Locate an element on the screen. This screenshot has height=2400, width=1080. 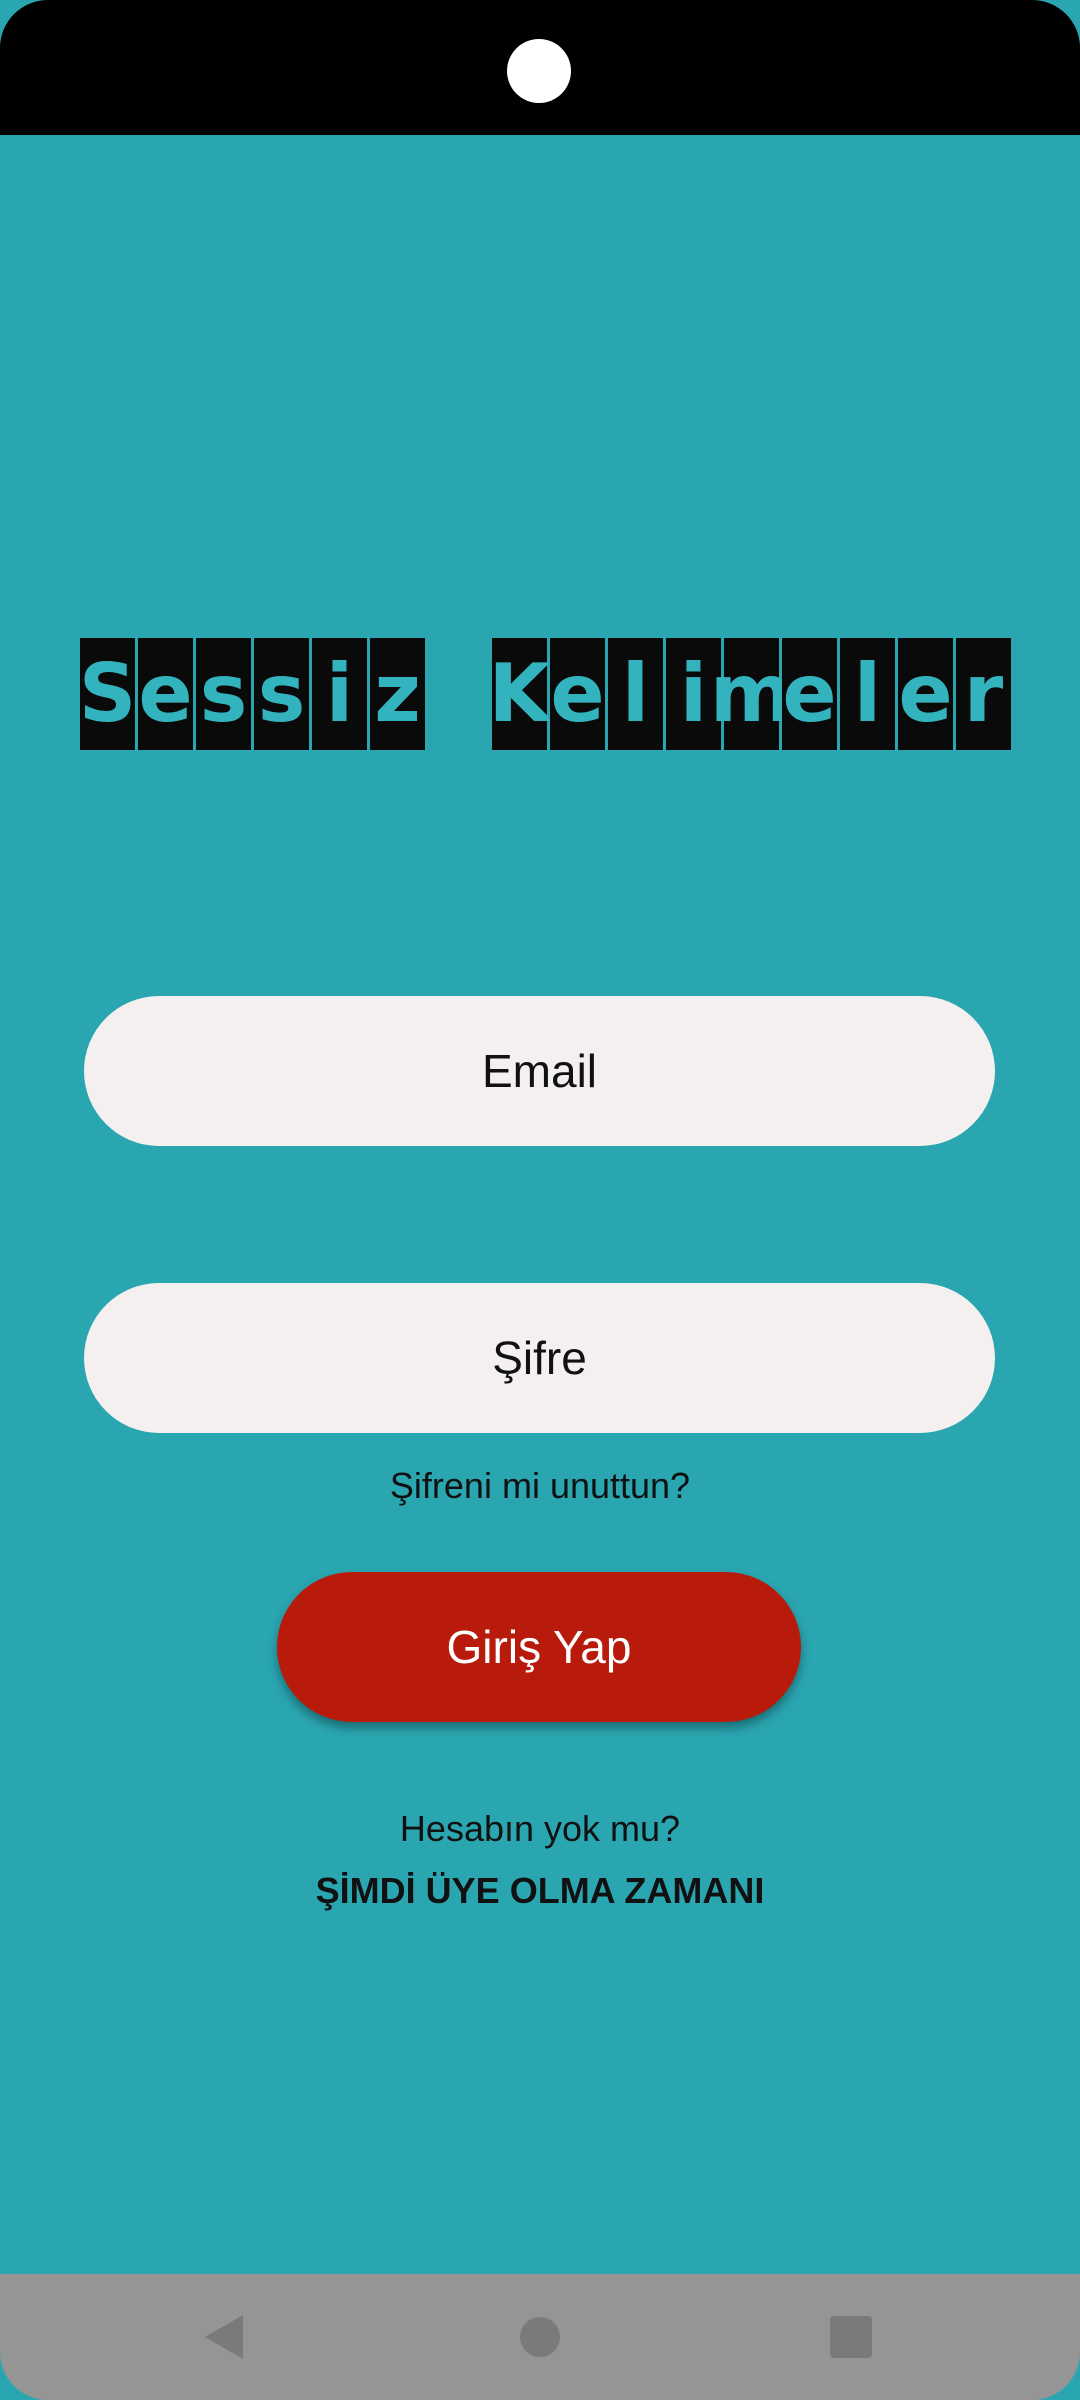
title-letter: S is located at coordinates (107, 694).